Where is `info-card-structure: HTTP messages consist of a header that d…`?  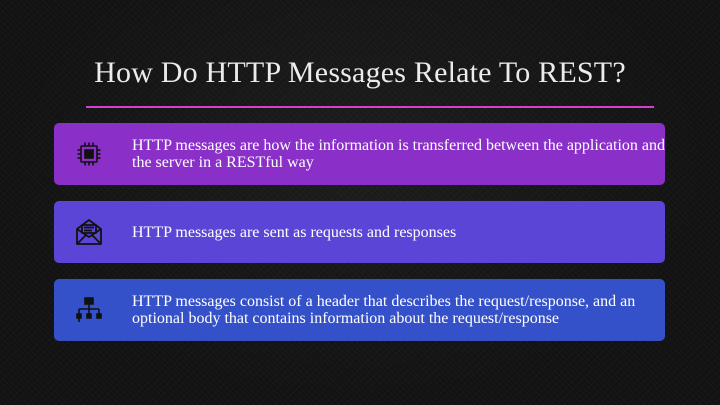
info-card-structure: HTTP messages consist of a header that d… is located at coordinates (359, 310).